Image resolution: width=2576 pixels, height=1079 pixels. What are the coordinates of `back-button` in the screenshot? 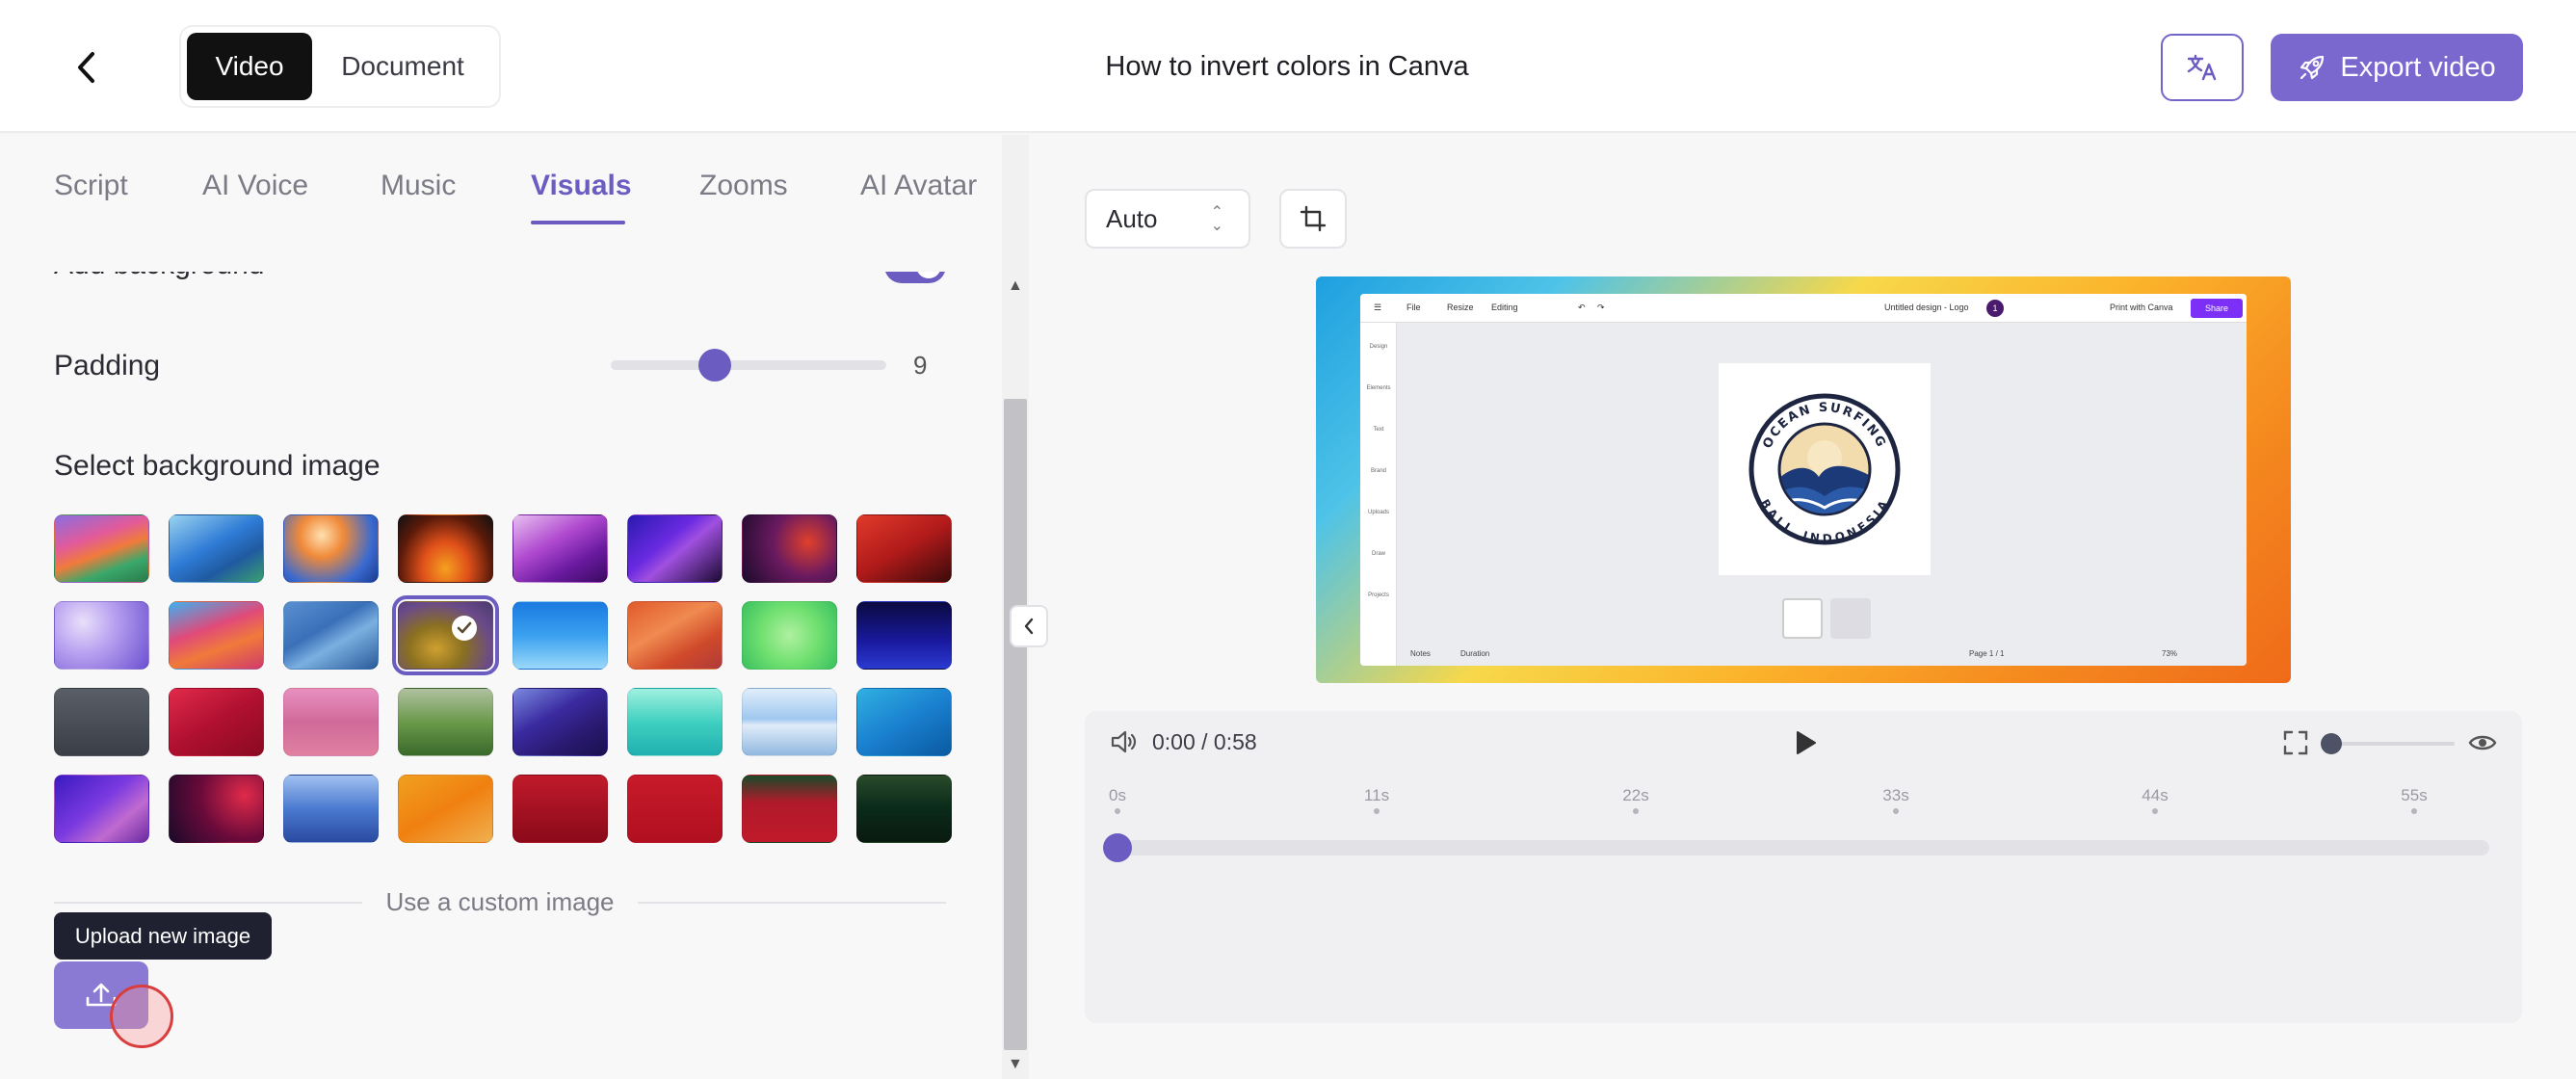 It's located at (87, 67).